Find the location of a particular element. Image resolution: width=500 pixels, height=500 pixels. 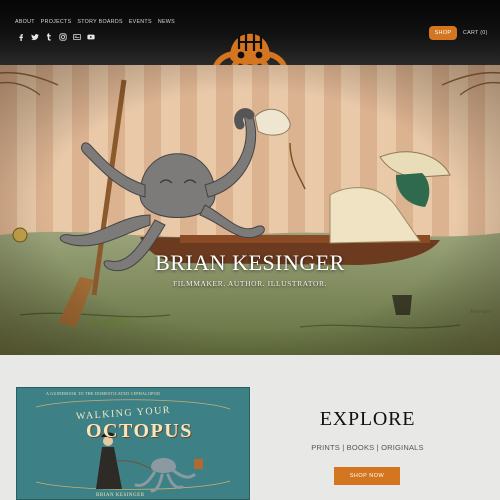

tumblr-icon is located at coordinates (49, 37).